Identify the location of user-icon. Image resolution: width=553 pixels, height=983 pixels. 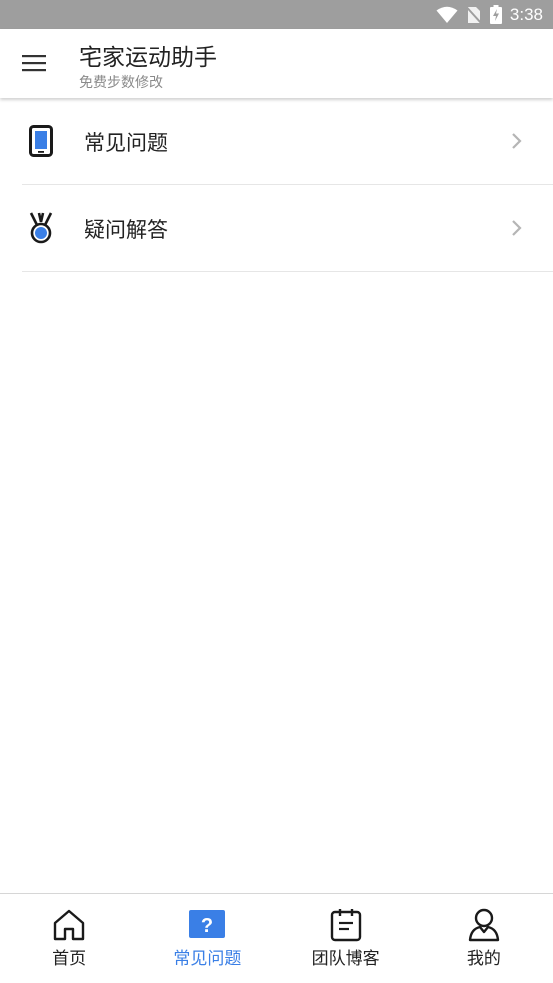
(484, 925).